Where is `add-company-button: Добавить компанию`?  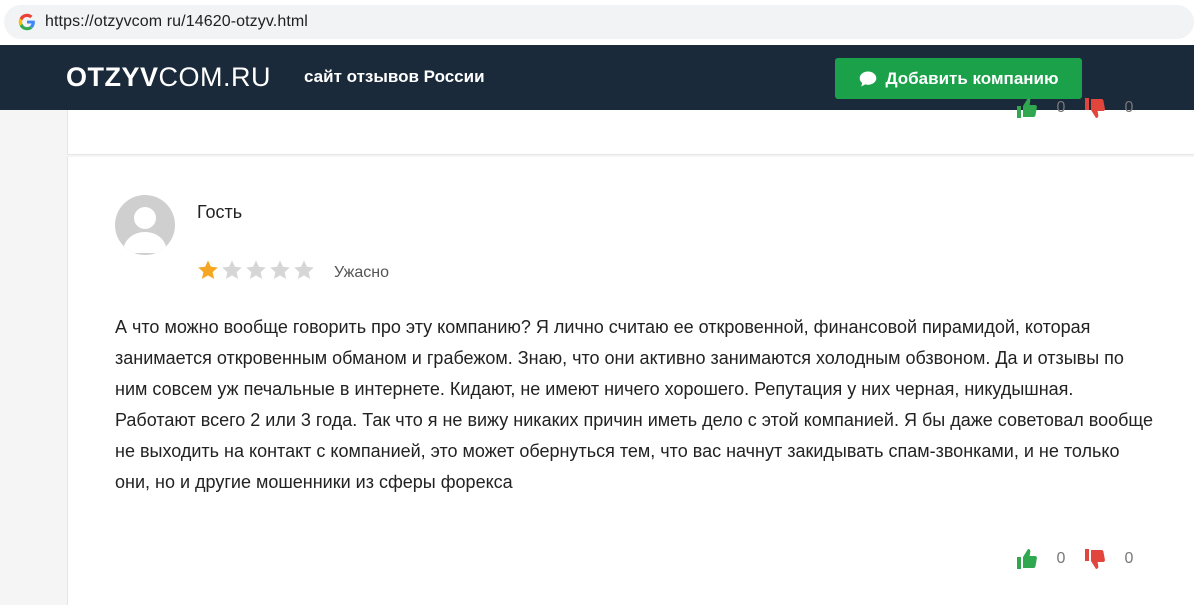
add-company-button: Добавить компанию is located at coordinates (958, 78).